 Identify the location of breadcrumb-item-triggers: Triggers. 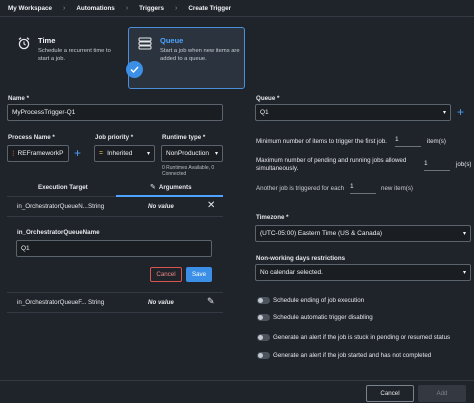
(151, 8).